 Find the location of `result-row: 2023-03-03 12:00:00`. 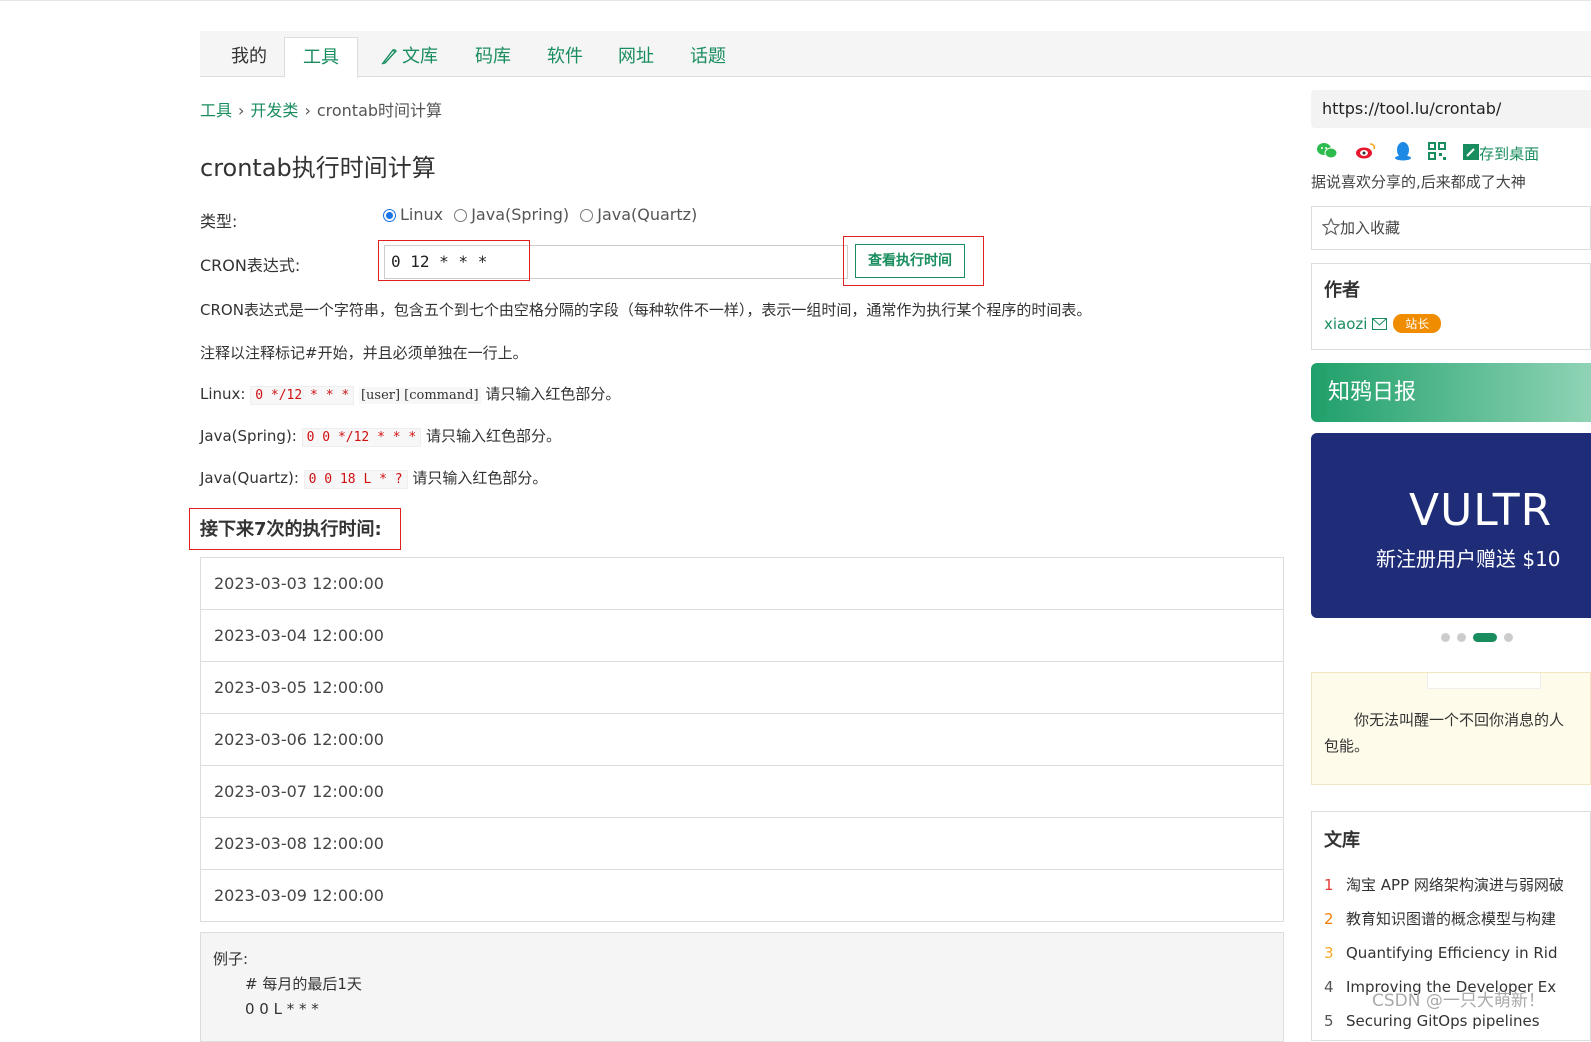

result-row: 2023-03-03 12:00:00 is located at coordinates (742, 584).